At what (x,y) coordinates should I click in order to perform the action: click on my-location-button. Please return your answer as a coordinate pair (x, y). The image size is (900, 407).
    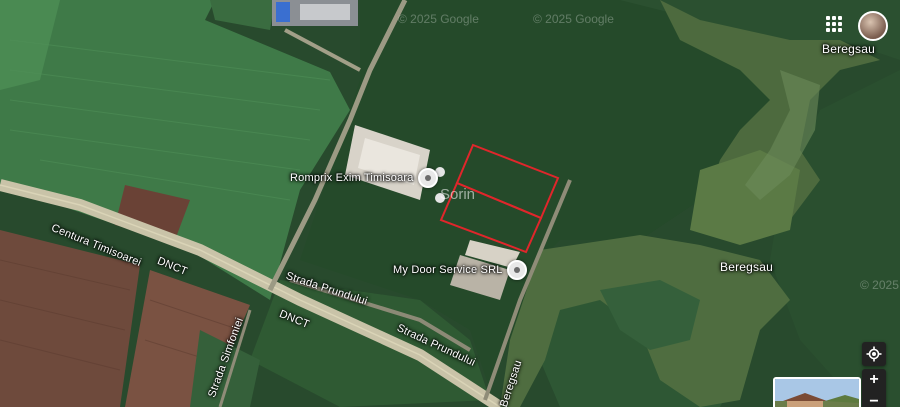
    Looking at the image, I should click on (874, 354).